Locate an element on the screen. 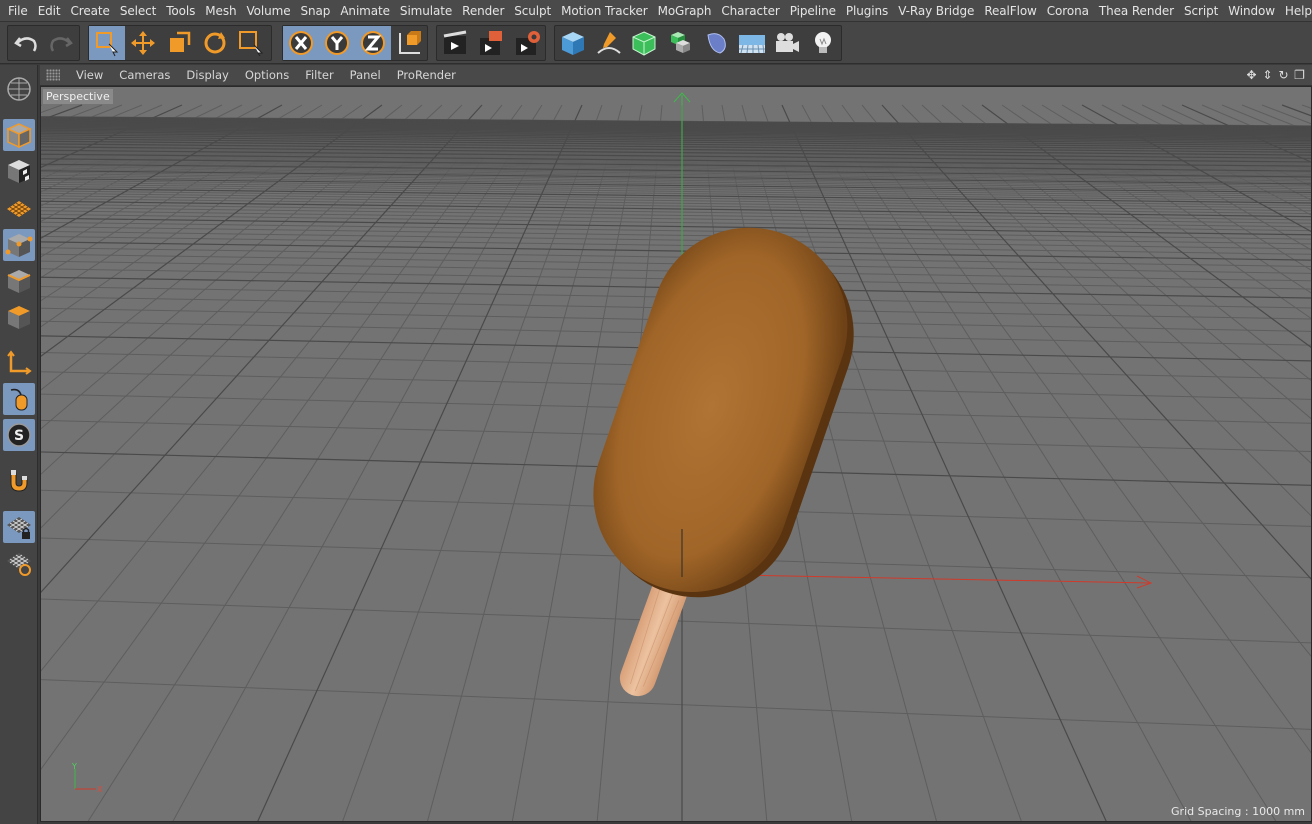 This screenshot has width=1312, height=824. viewport-menu-panel: Panel is located at coordinates (365, 75).